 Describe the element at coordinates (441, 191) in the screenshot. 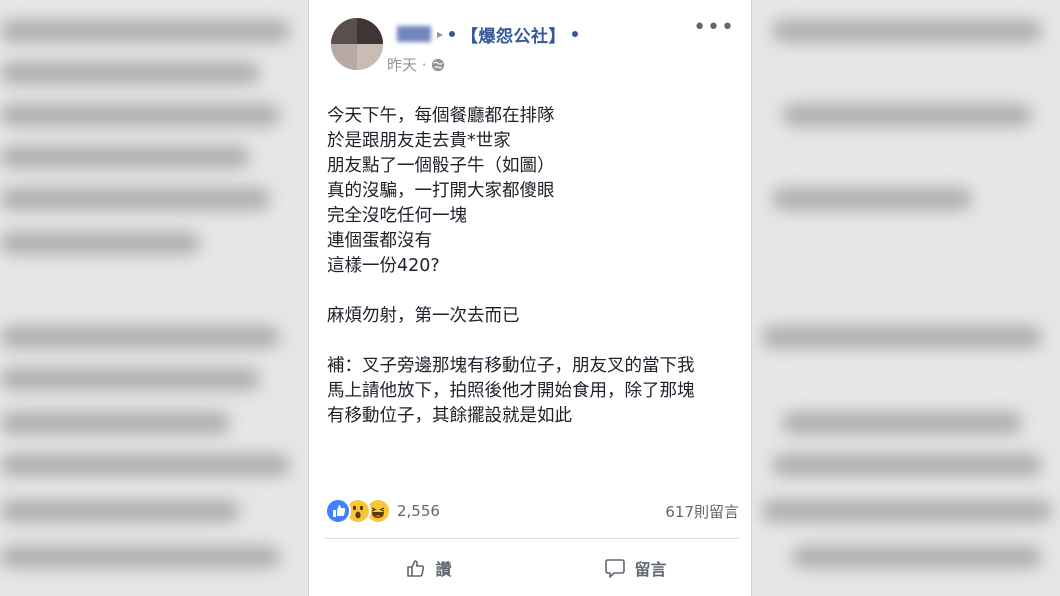

I see `content-line: 真的沒騙，一打開大家都傻眼` at that location.